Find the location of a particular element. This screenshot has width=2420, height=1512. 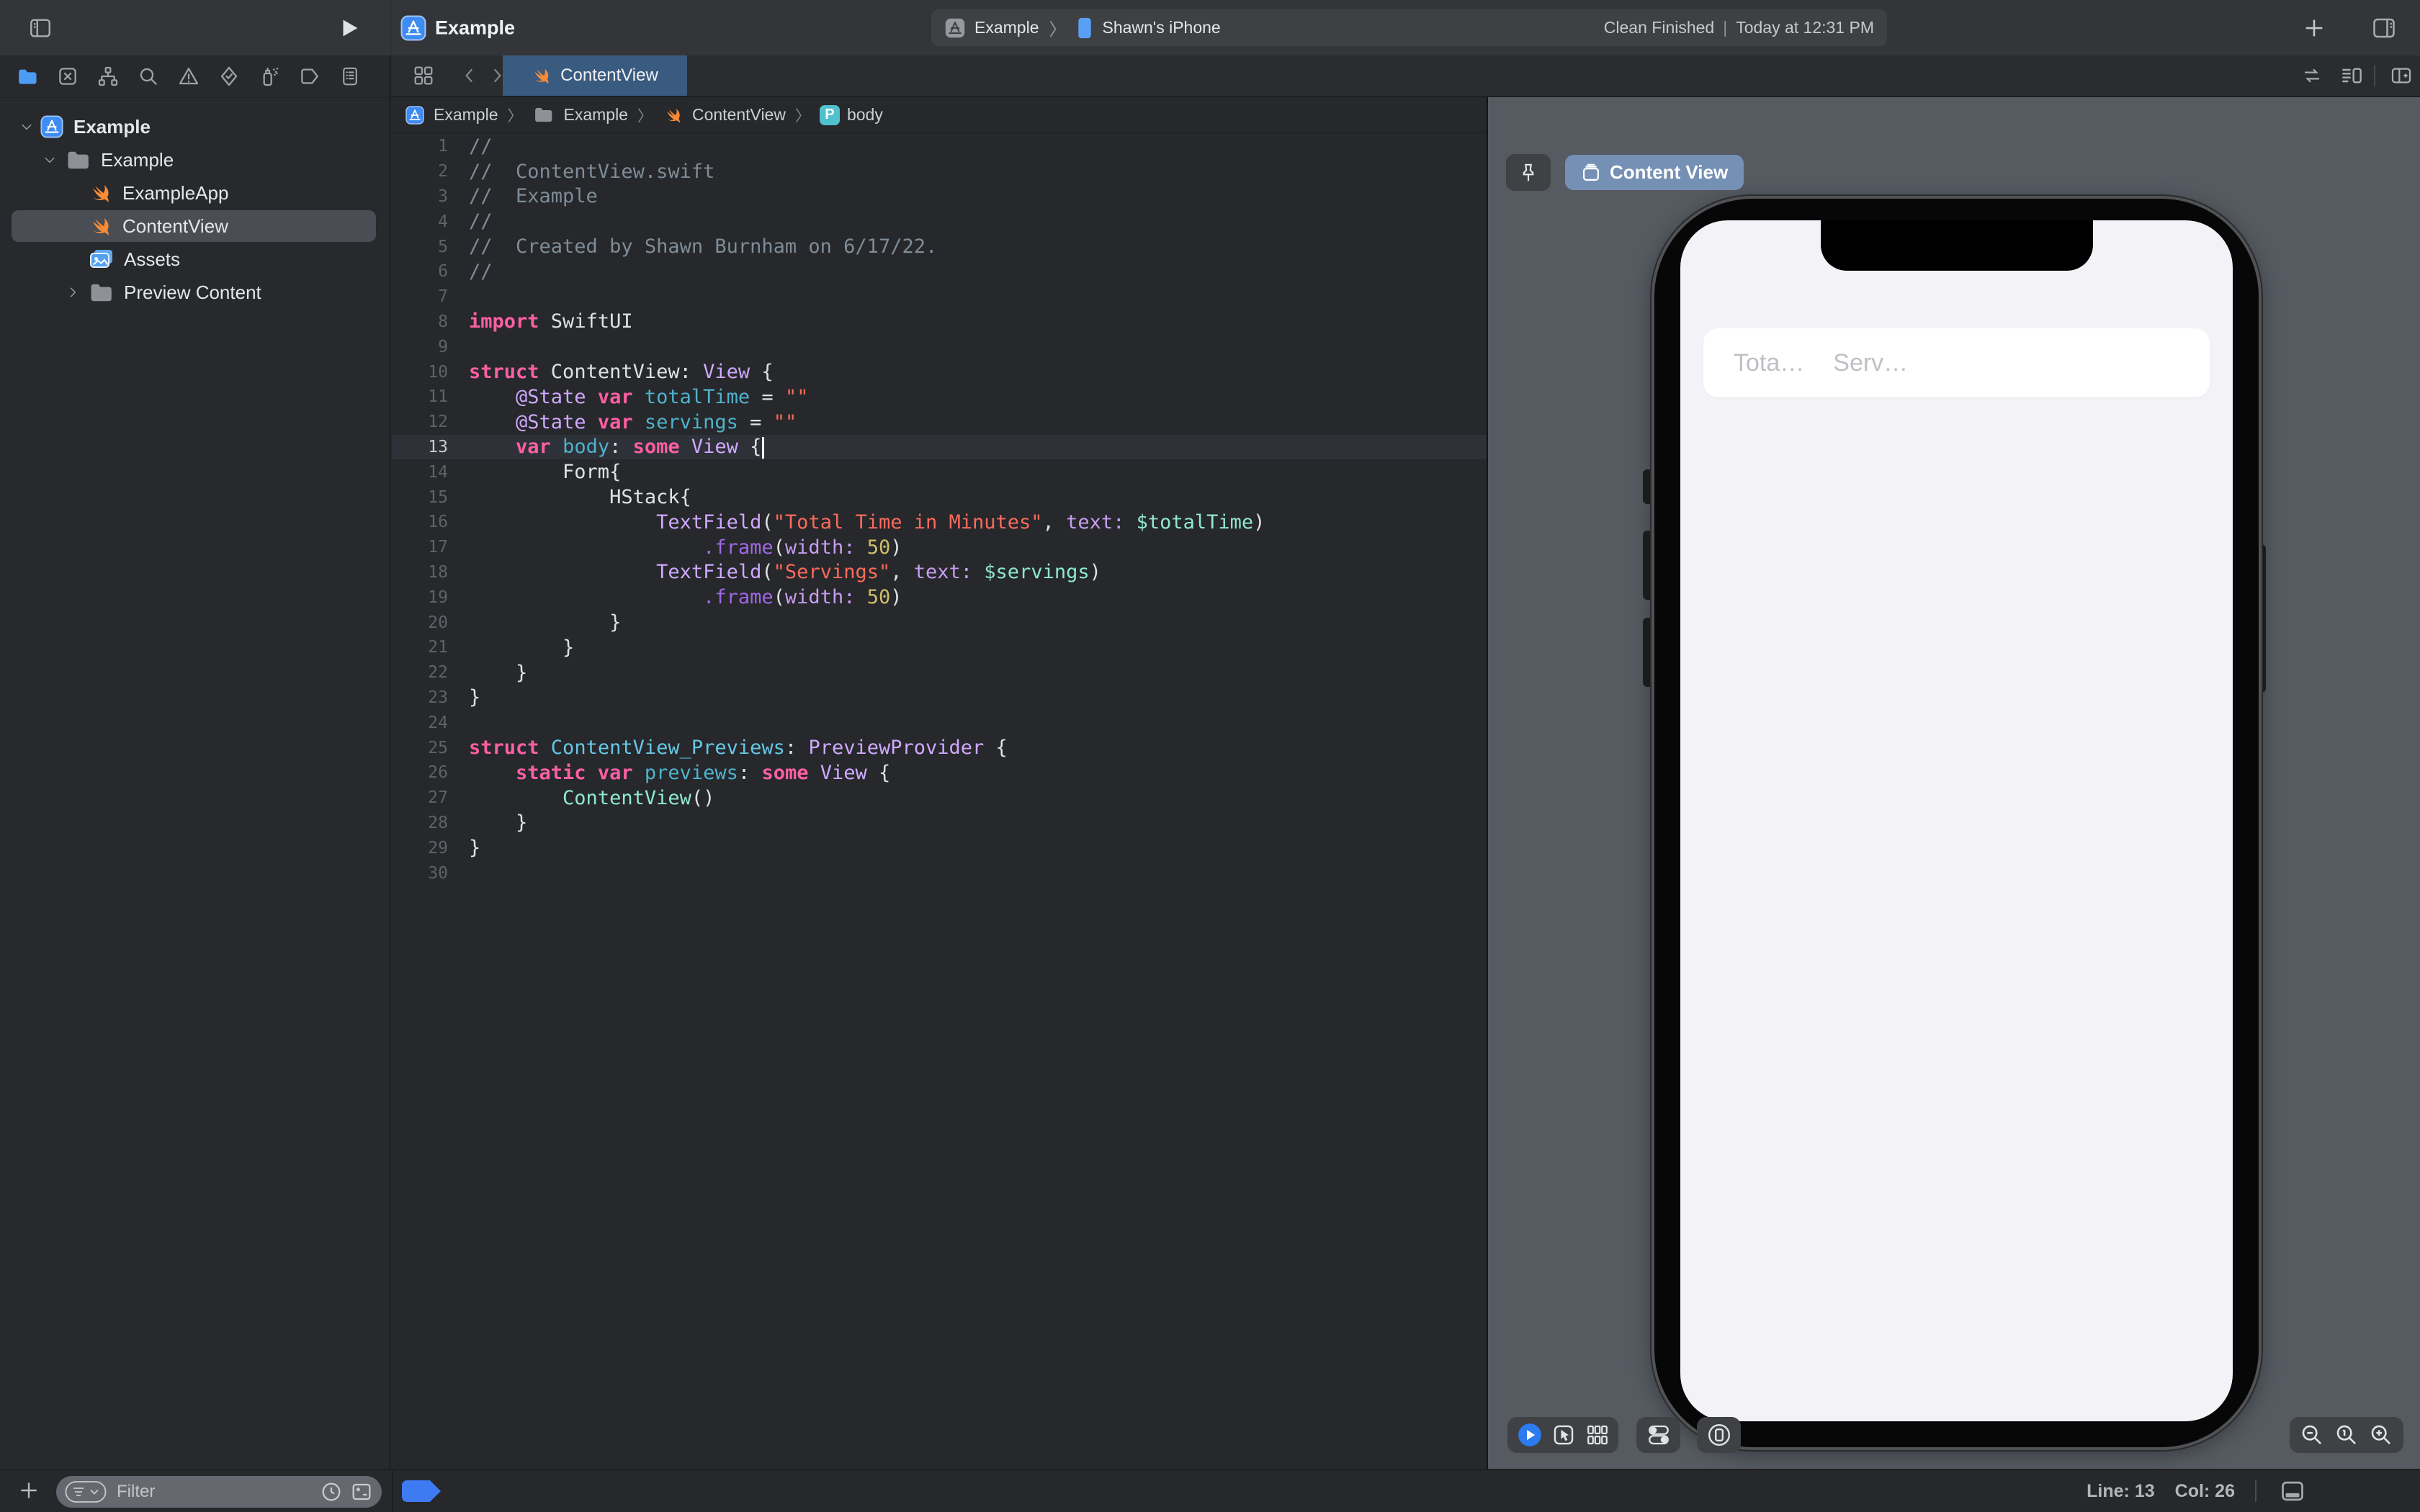

activity-status: Clean Finished | Today at 12:31 PM is located at coordinates (1739, 27).